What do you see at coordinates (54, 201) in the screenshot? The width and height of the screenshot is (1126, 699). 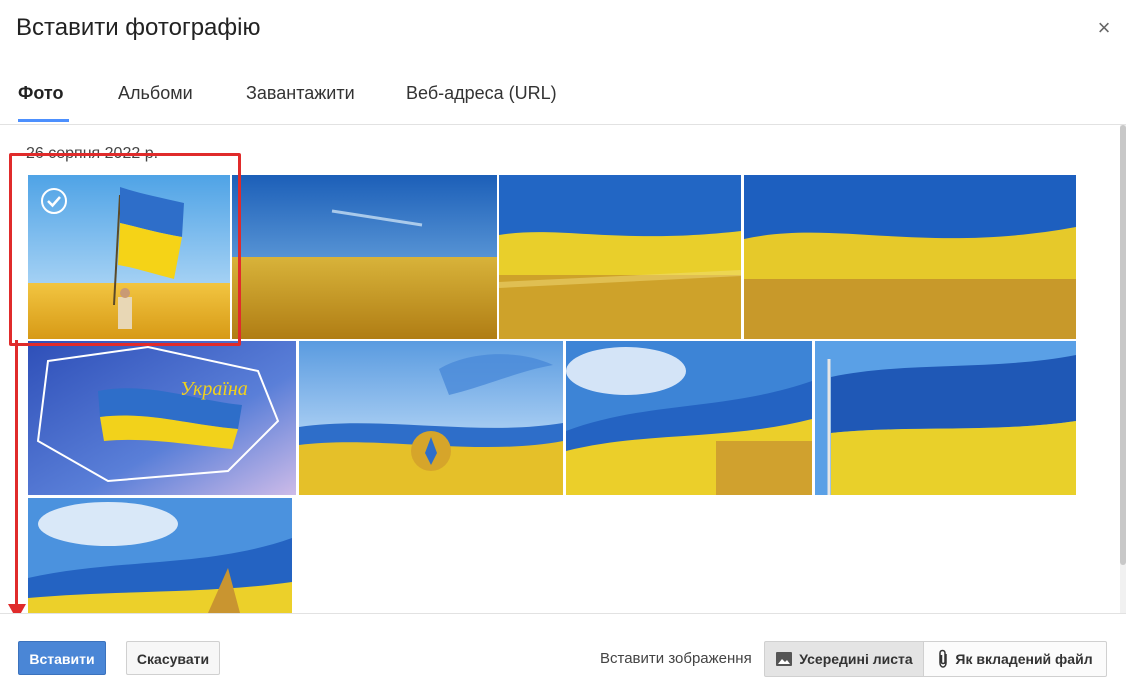 I see `selected-check-icon` at bounding box center [54, 201].